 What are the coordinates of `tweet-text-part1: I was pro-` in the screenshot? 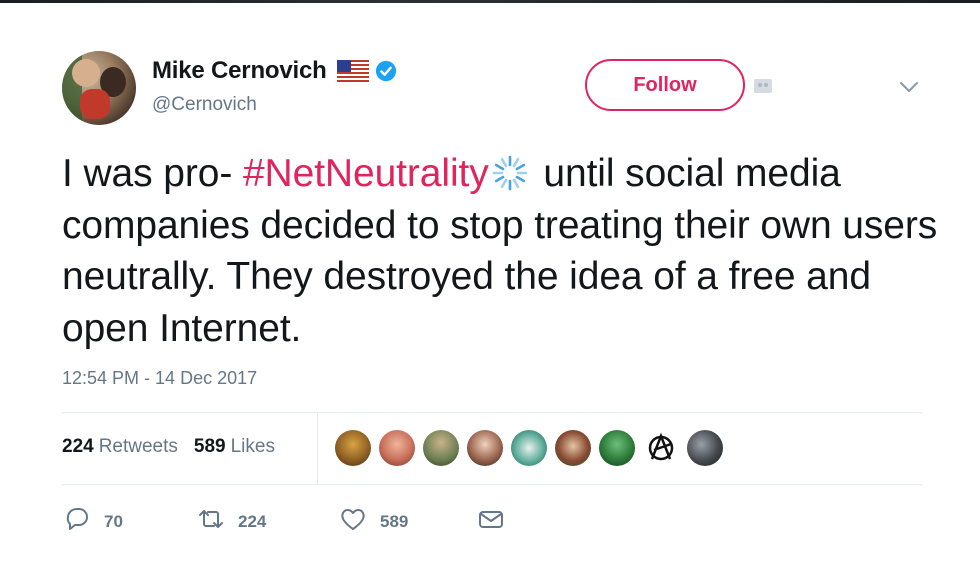 It's located at (152, 173).